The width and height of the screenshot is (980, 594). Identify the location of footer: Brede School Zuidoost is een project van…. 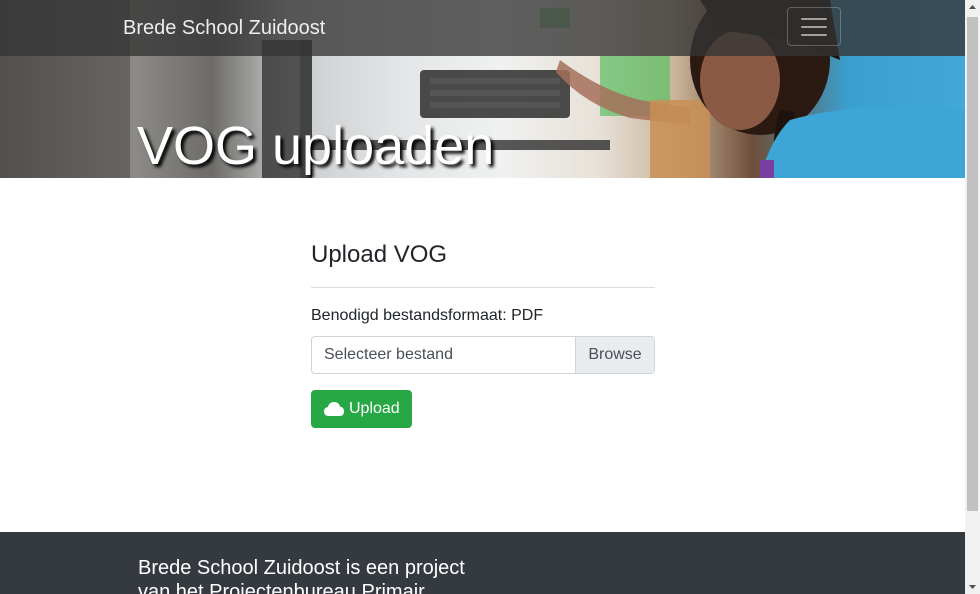
(482, 563).